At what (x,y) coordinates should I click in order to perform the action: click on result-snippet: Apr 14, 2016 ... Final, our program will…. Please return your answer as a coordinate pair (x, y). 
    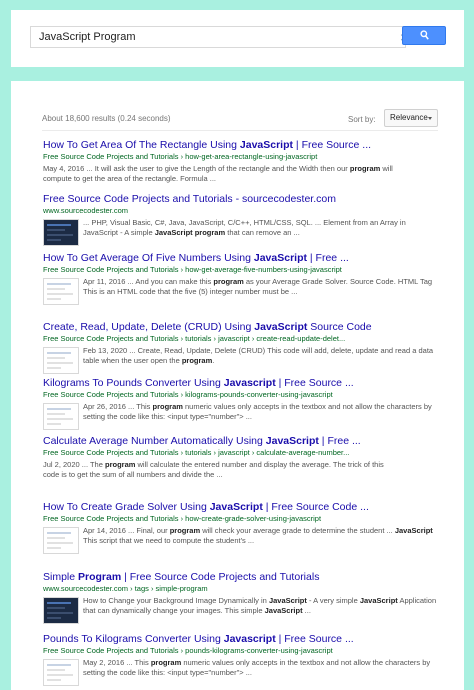
    Looking at the image, I should click on (258, 535).